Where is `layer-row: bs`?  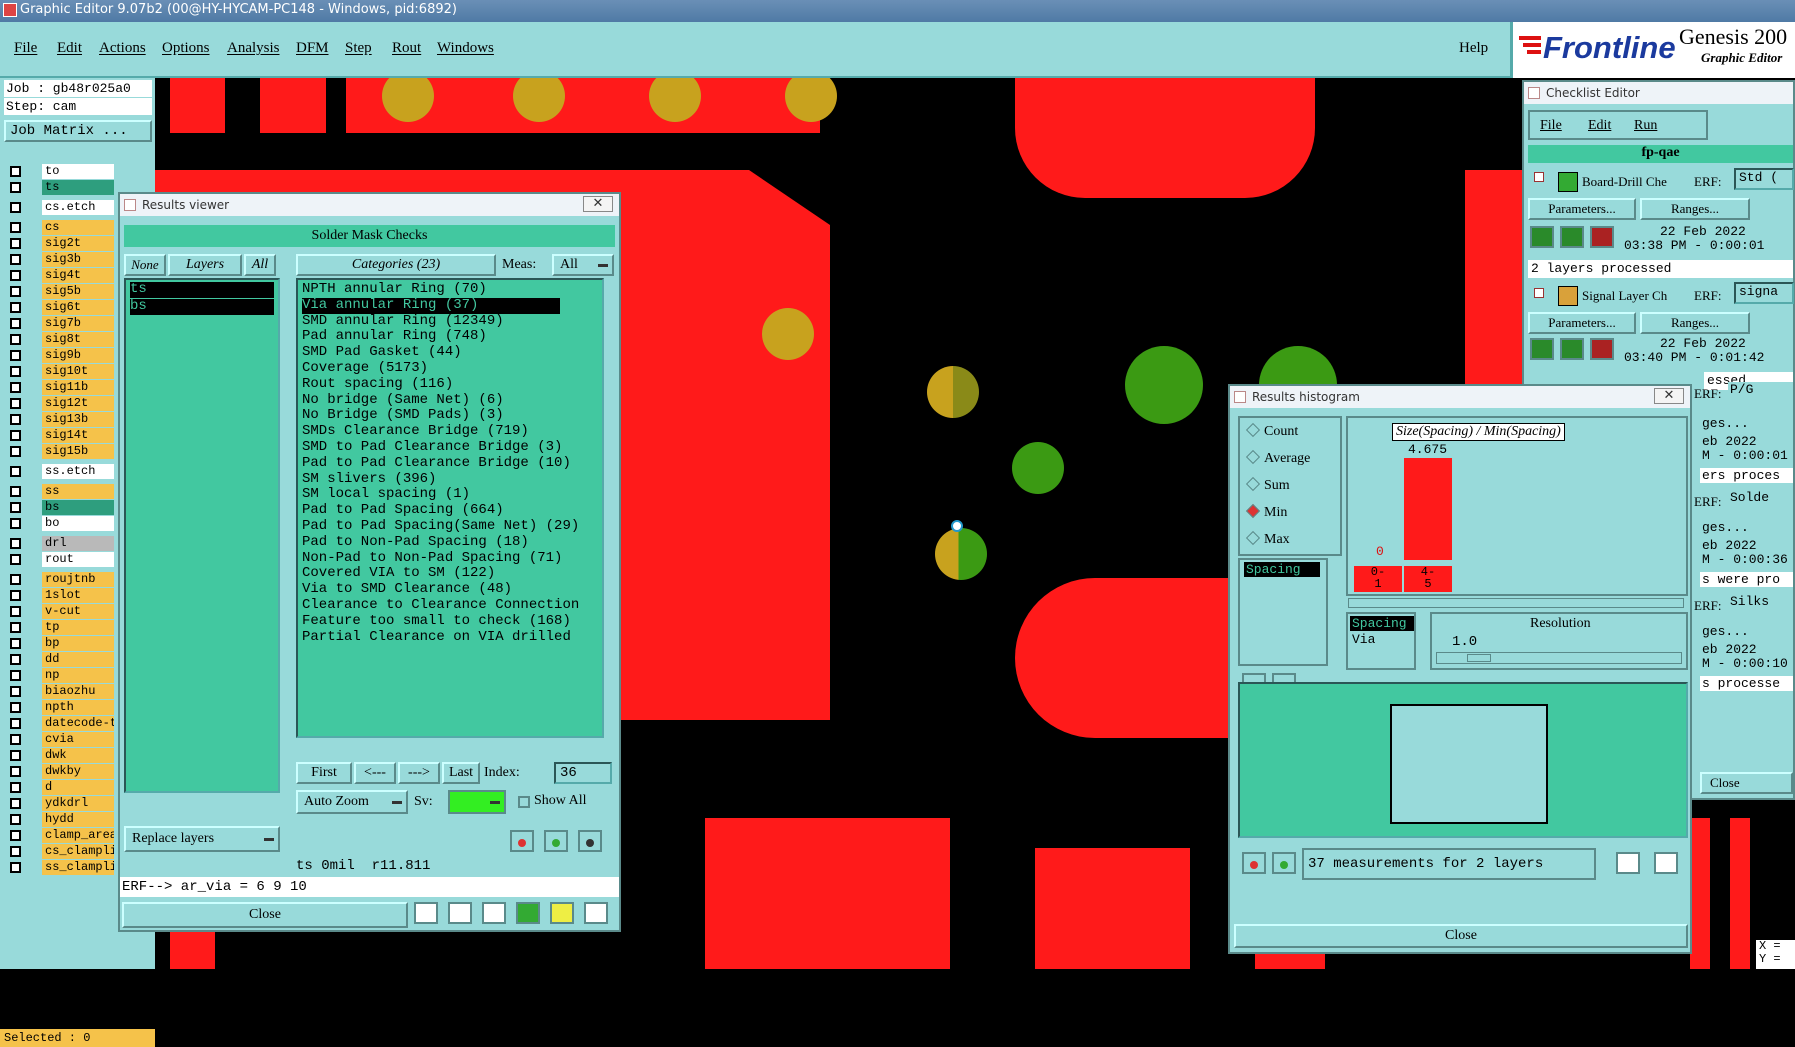 layer-row: bs is located at coordinates (60, 507).